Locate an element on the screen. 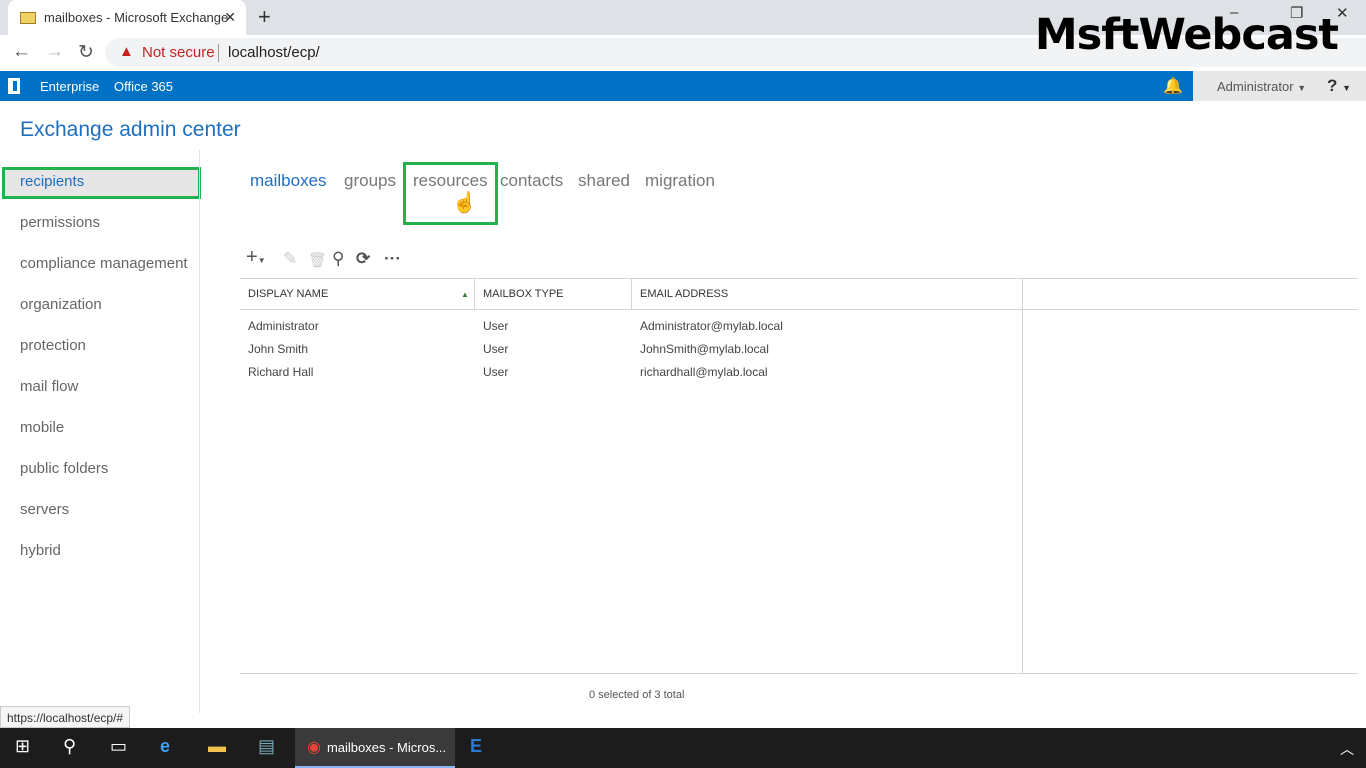  user-area: Administrator ▼ ? ▼ is located at coordinates (1279, 86).